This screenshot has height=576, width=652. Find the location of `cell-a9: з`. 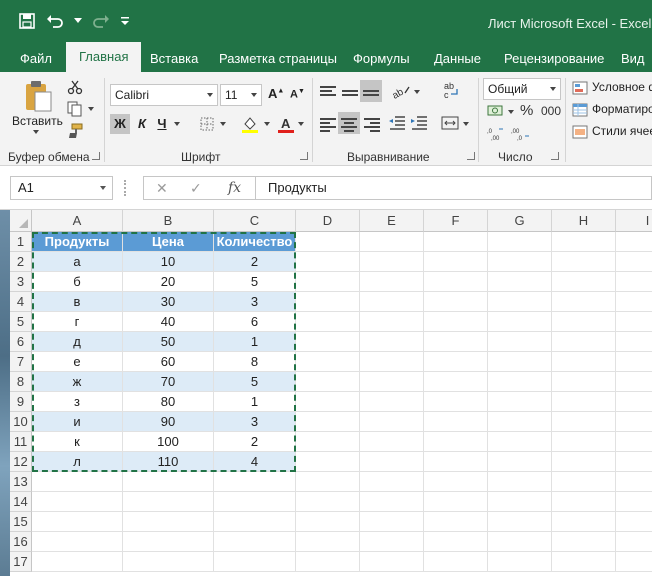

cell-a9: з is located at coordinates (77, 402).